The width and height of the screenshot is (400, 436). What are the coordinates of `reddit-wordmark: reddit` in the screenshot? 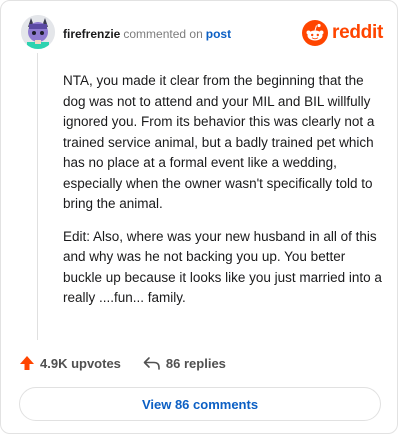 It's located at (357, 32).